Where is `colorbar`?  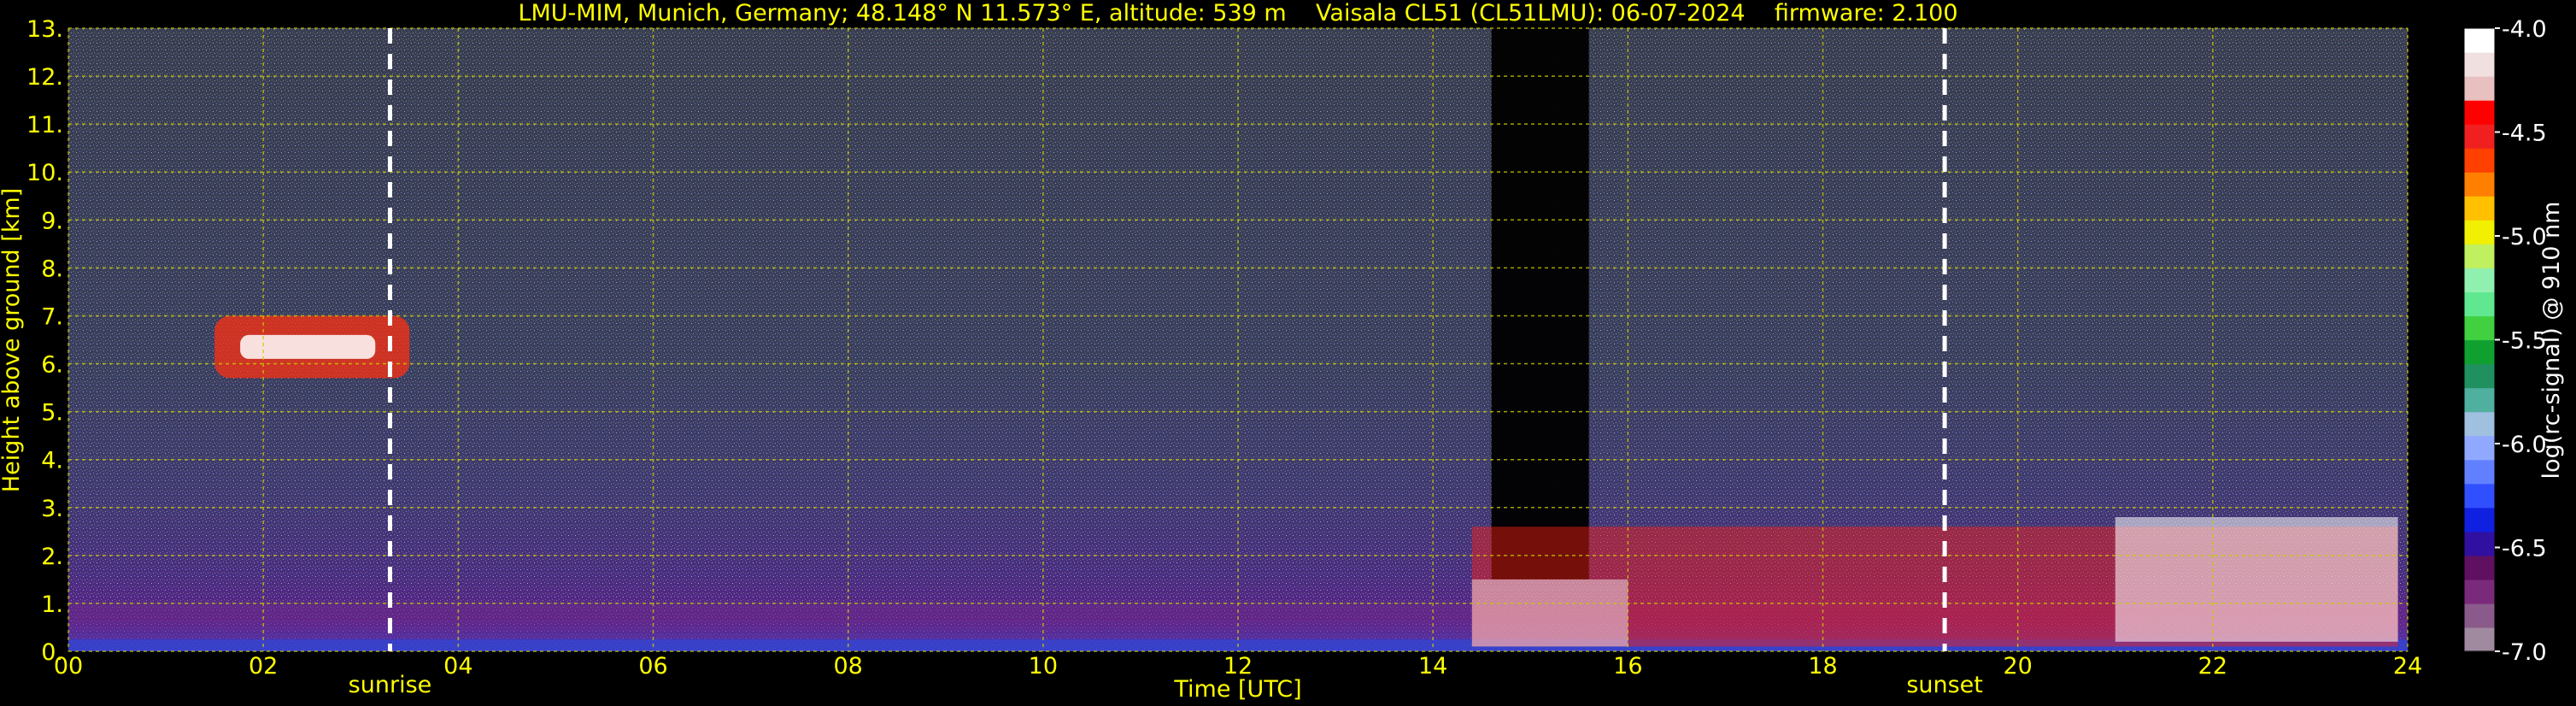
colorbar is located at coordinates (2479, 339).